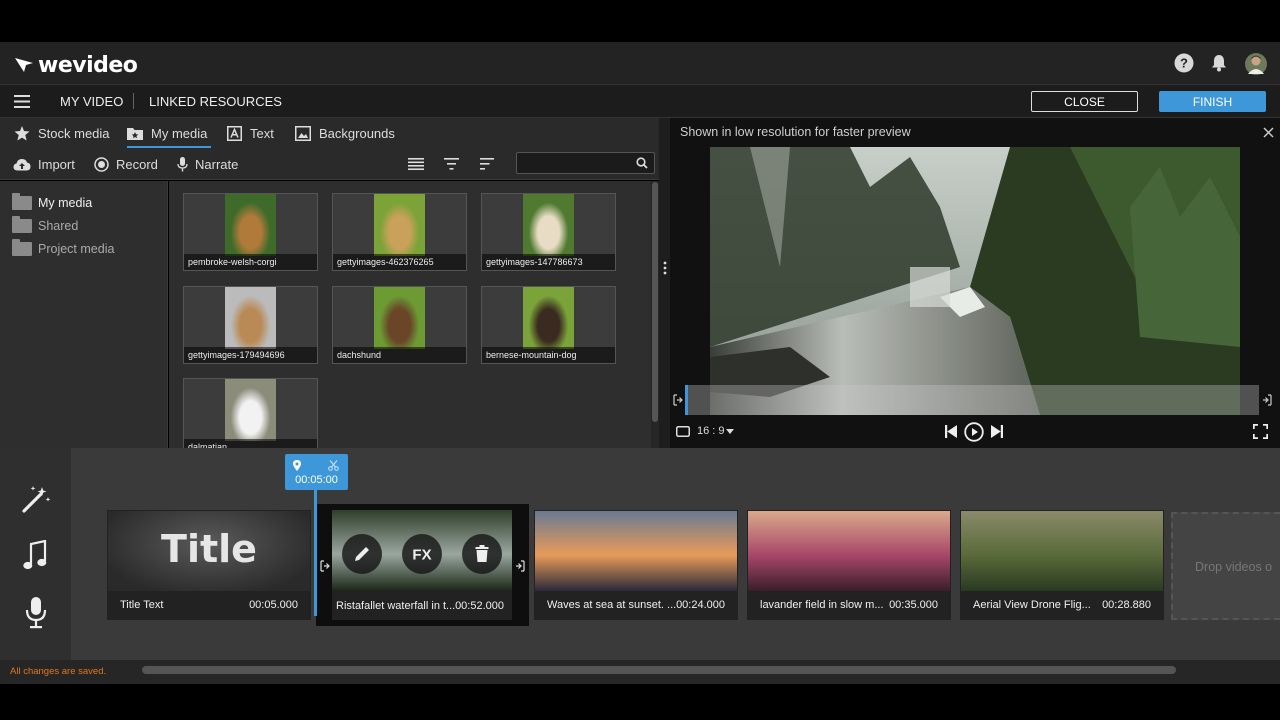  What do you see at coordinates (250, 262) in the screenshot?
I see `media-name: pembroke-welsh-corgi` at bounding box center [250, 262].